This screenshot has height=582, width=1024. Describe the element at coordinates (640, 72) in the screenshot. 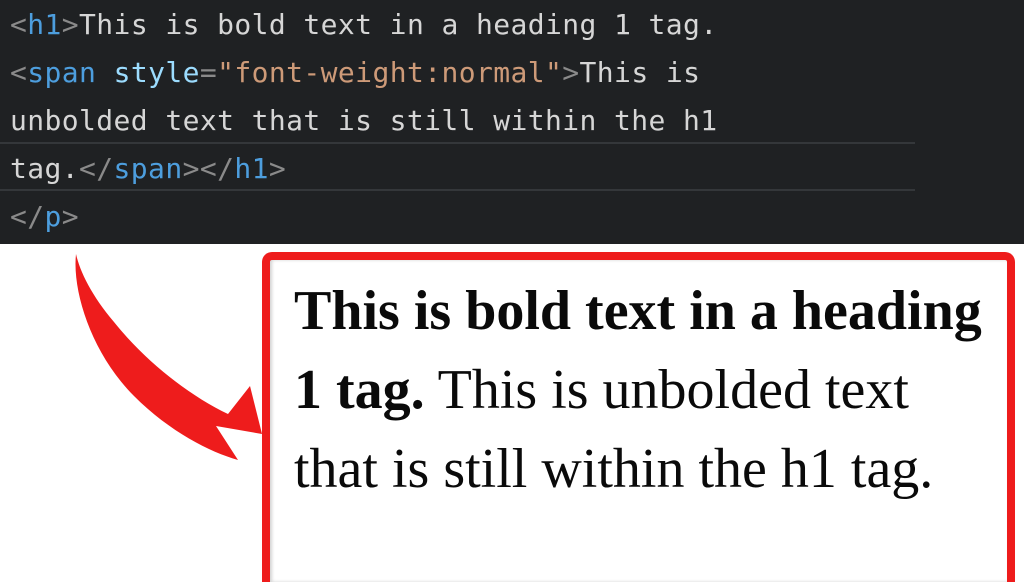

I see `code-token-text: This is` at that location.